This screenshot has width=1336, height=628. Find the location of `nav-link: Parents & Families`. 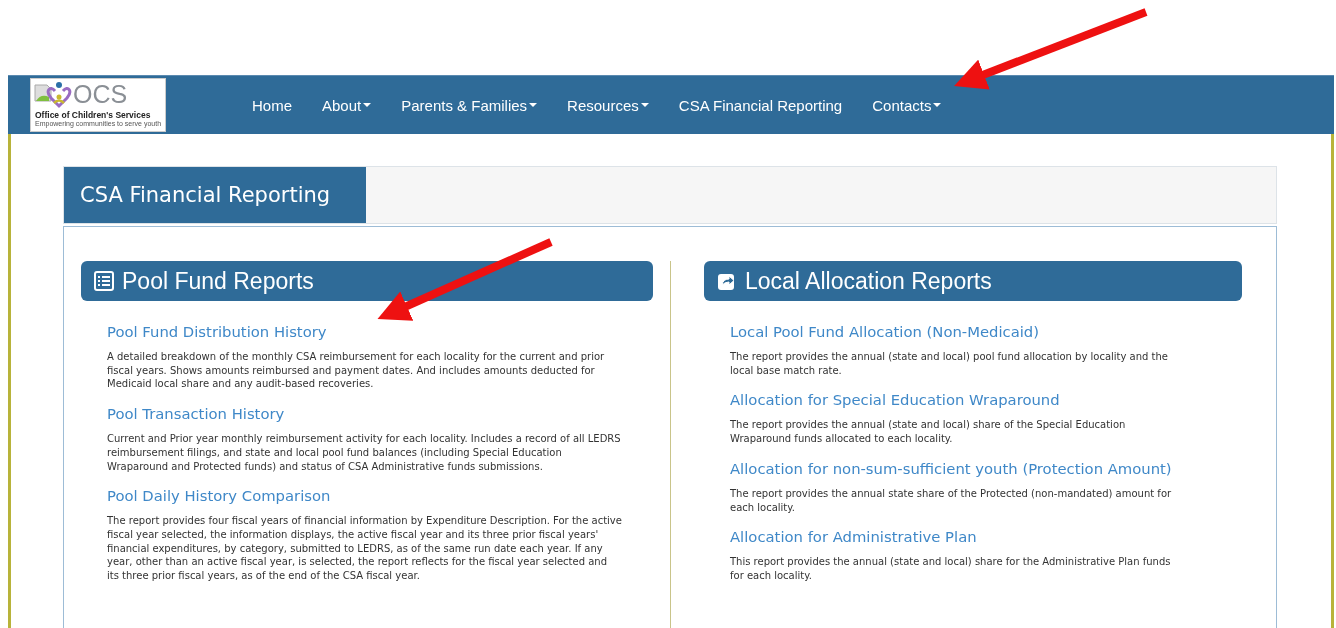

nav-link: Parents & Families is located at coordinates (469, 105).